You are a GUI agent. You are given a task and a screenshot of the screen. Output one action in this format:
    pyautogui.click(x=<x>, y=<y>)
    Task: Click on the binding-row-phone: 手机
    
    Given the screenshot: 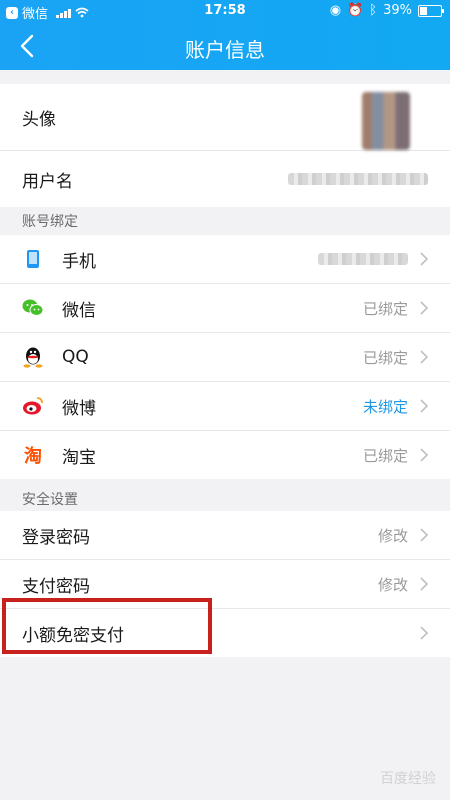 What is the action you would take?
    pyautogui.click(x=225, y=259)
    